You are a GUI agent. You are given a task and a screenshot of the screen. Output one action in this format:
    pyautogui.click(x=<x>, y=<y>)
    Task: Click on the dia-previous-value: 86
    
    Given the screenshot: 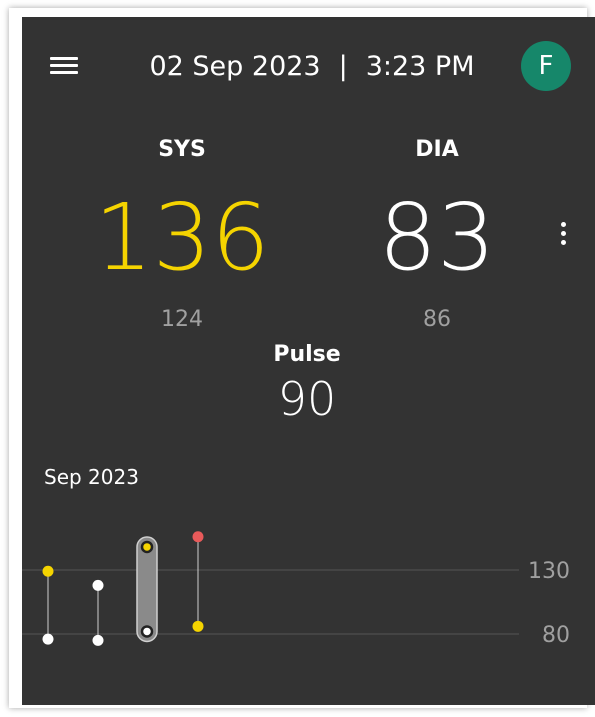 What is the action you would take?
    pyautogui.click(x=437, y=319)
    